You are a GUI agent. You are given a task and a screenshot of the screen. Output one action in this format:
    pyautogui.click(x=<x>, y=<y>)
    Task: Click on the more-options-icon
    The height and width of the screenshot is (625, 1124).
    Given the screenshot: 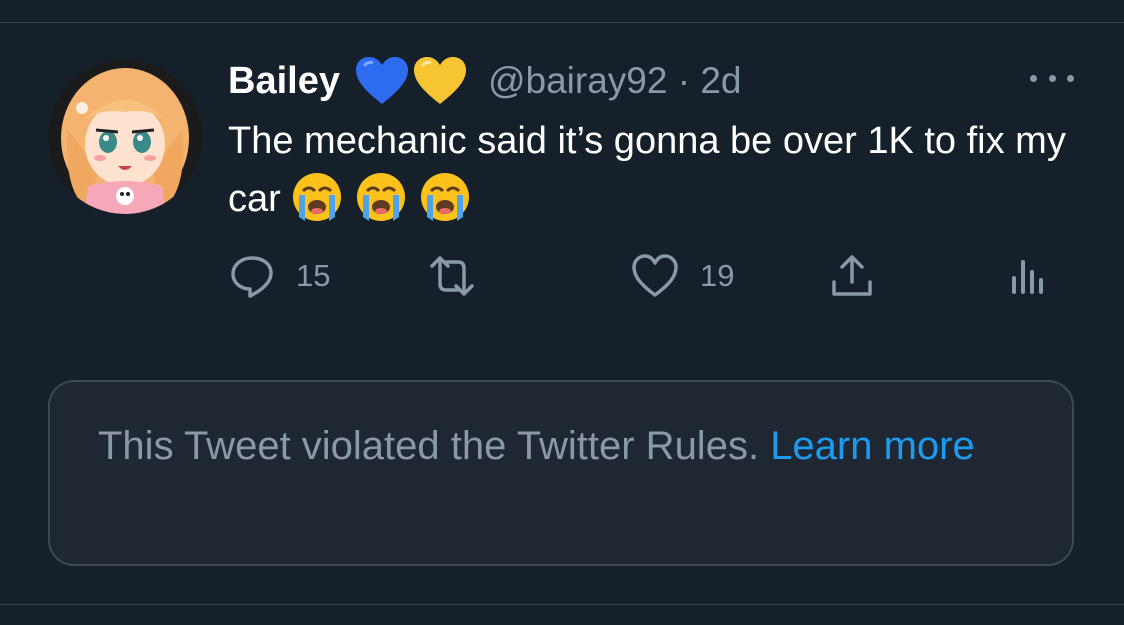 What is the action you would take?
    pyautogui.click(x=1052, y=78)
    